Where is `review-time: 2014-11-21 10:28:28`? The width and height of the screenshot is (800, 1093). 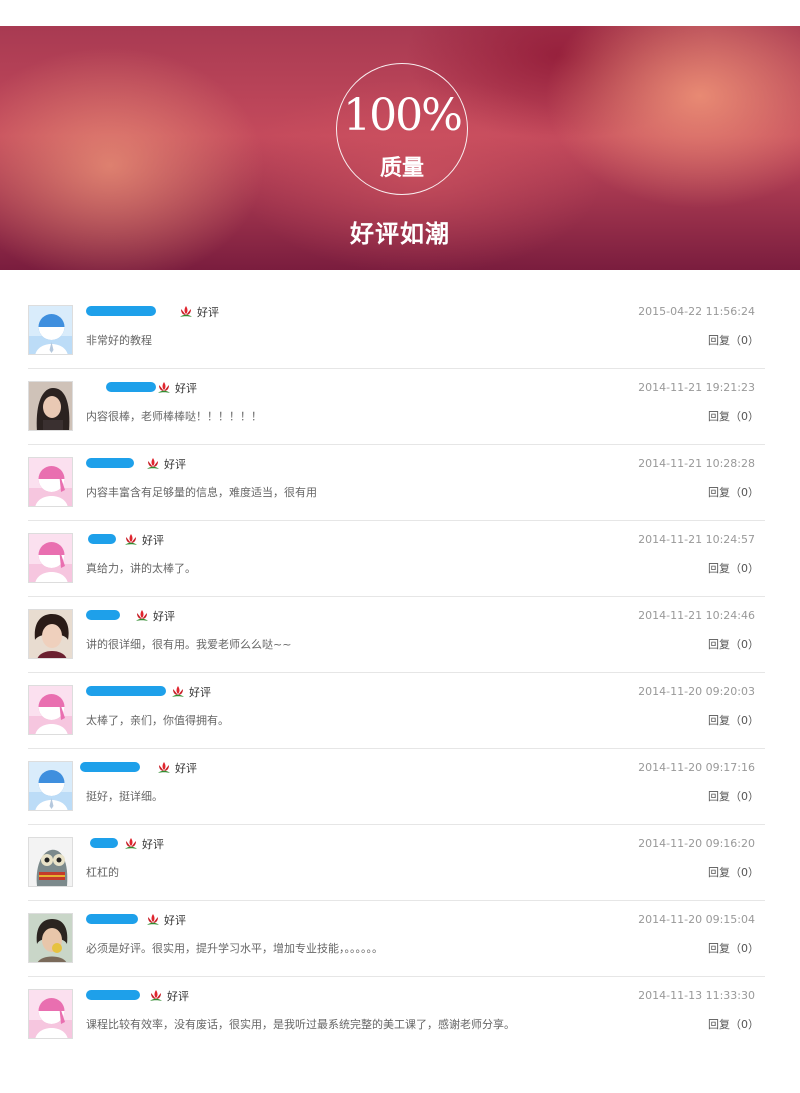 review-time: 2014-11-21 10:28:28 is located at coordinates (696, 463).